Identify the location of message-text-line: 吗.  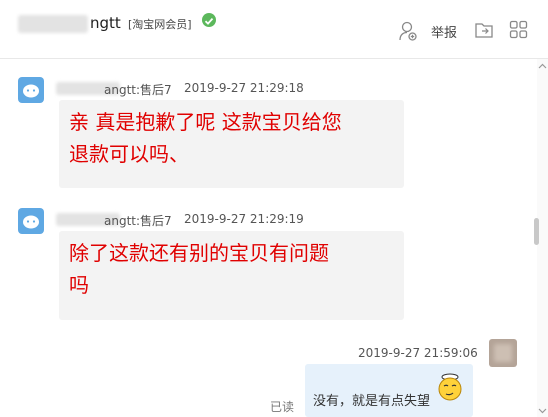
(79, 285).